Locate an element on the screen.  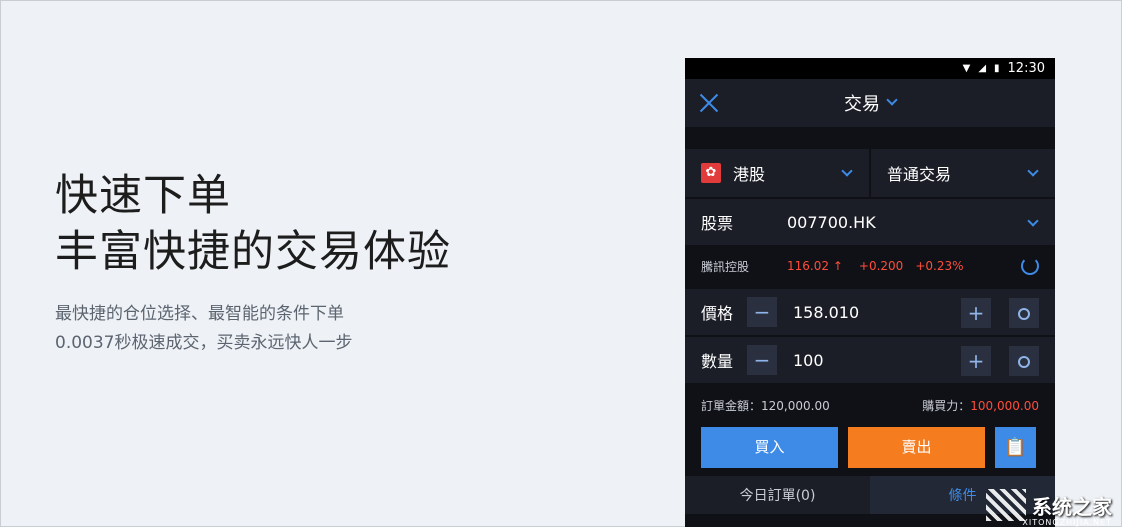
stock-label: 股票 is located at coordinates (717, 223).